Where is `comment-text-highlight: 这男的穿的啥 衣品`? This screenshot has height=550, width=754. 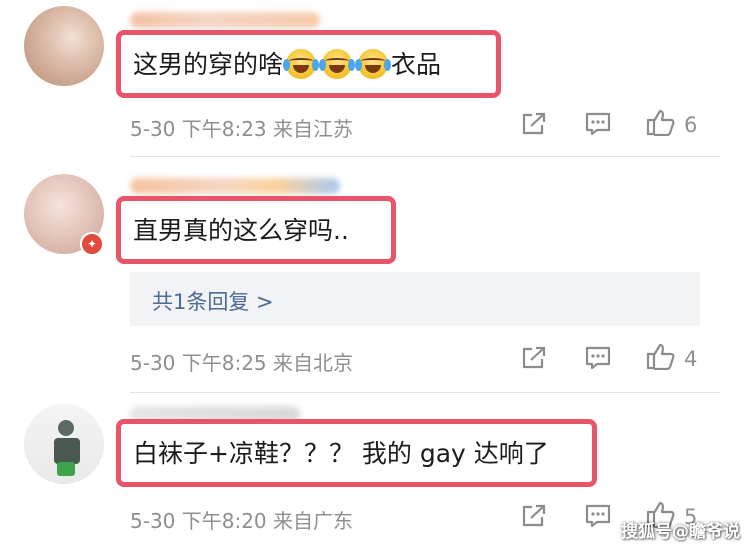
comment-text-highlight: 这男的穿的啥 衣品 is located at coordinates (308, 64).